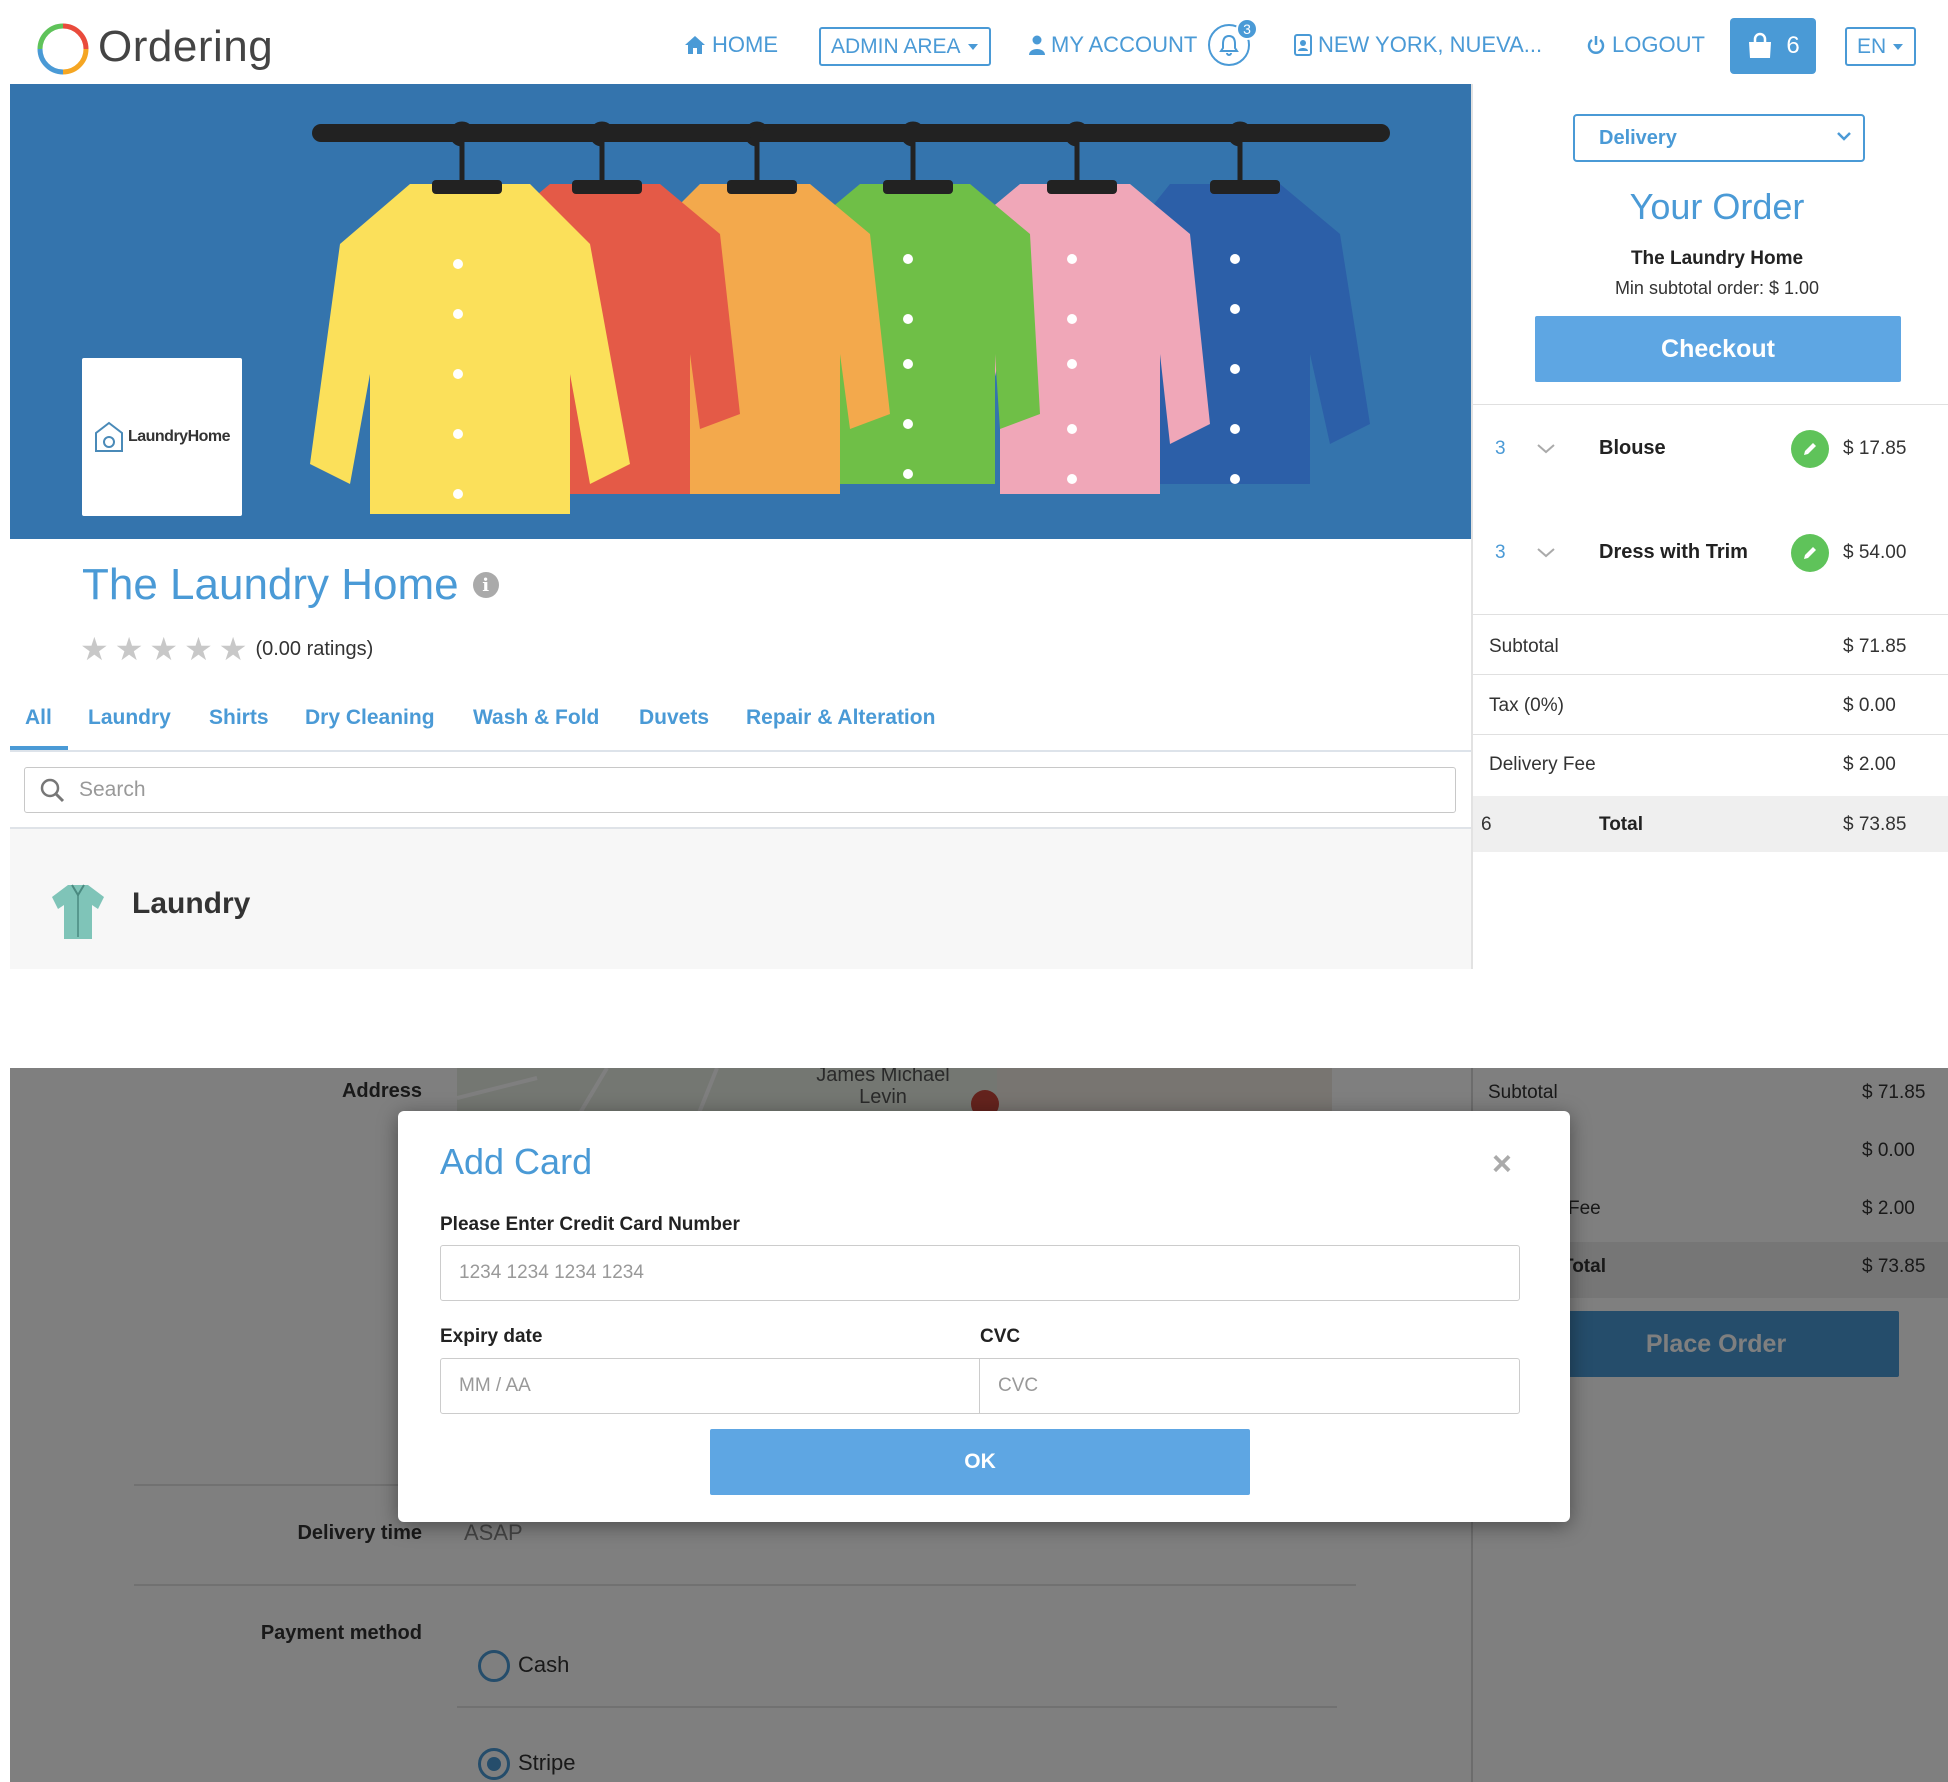 The height and width of the screenshot is (1782, 1948). I want to click on order-title: Your Order, so click(1717, 206).